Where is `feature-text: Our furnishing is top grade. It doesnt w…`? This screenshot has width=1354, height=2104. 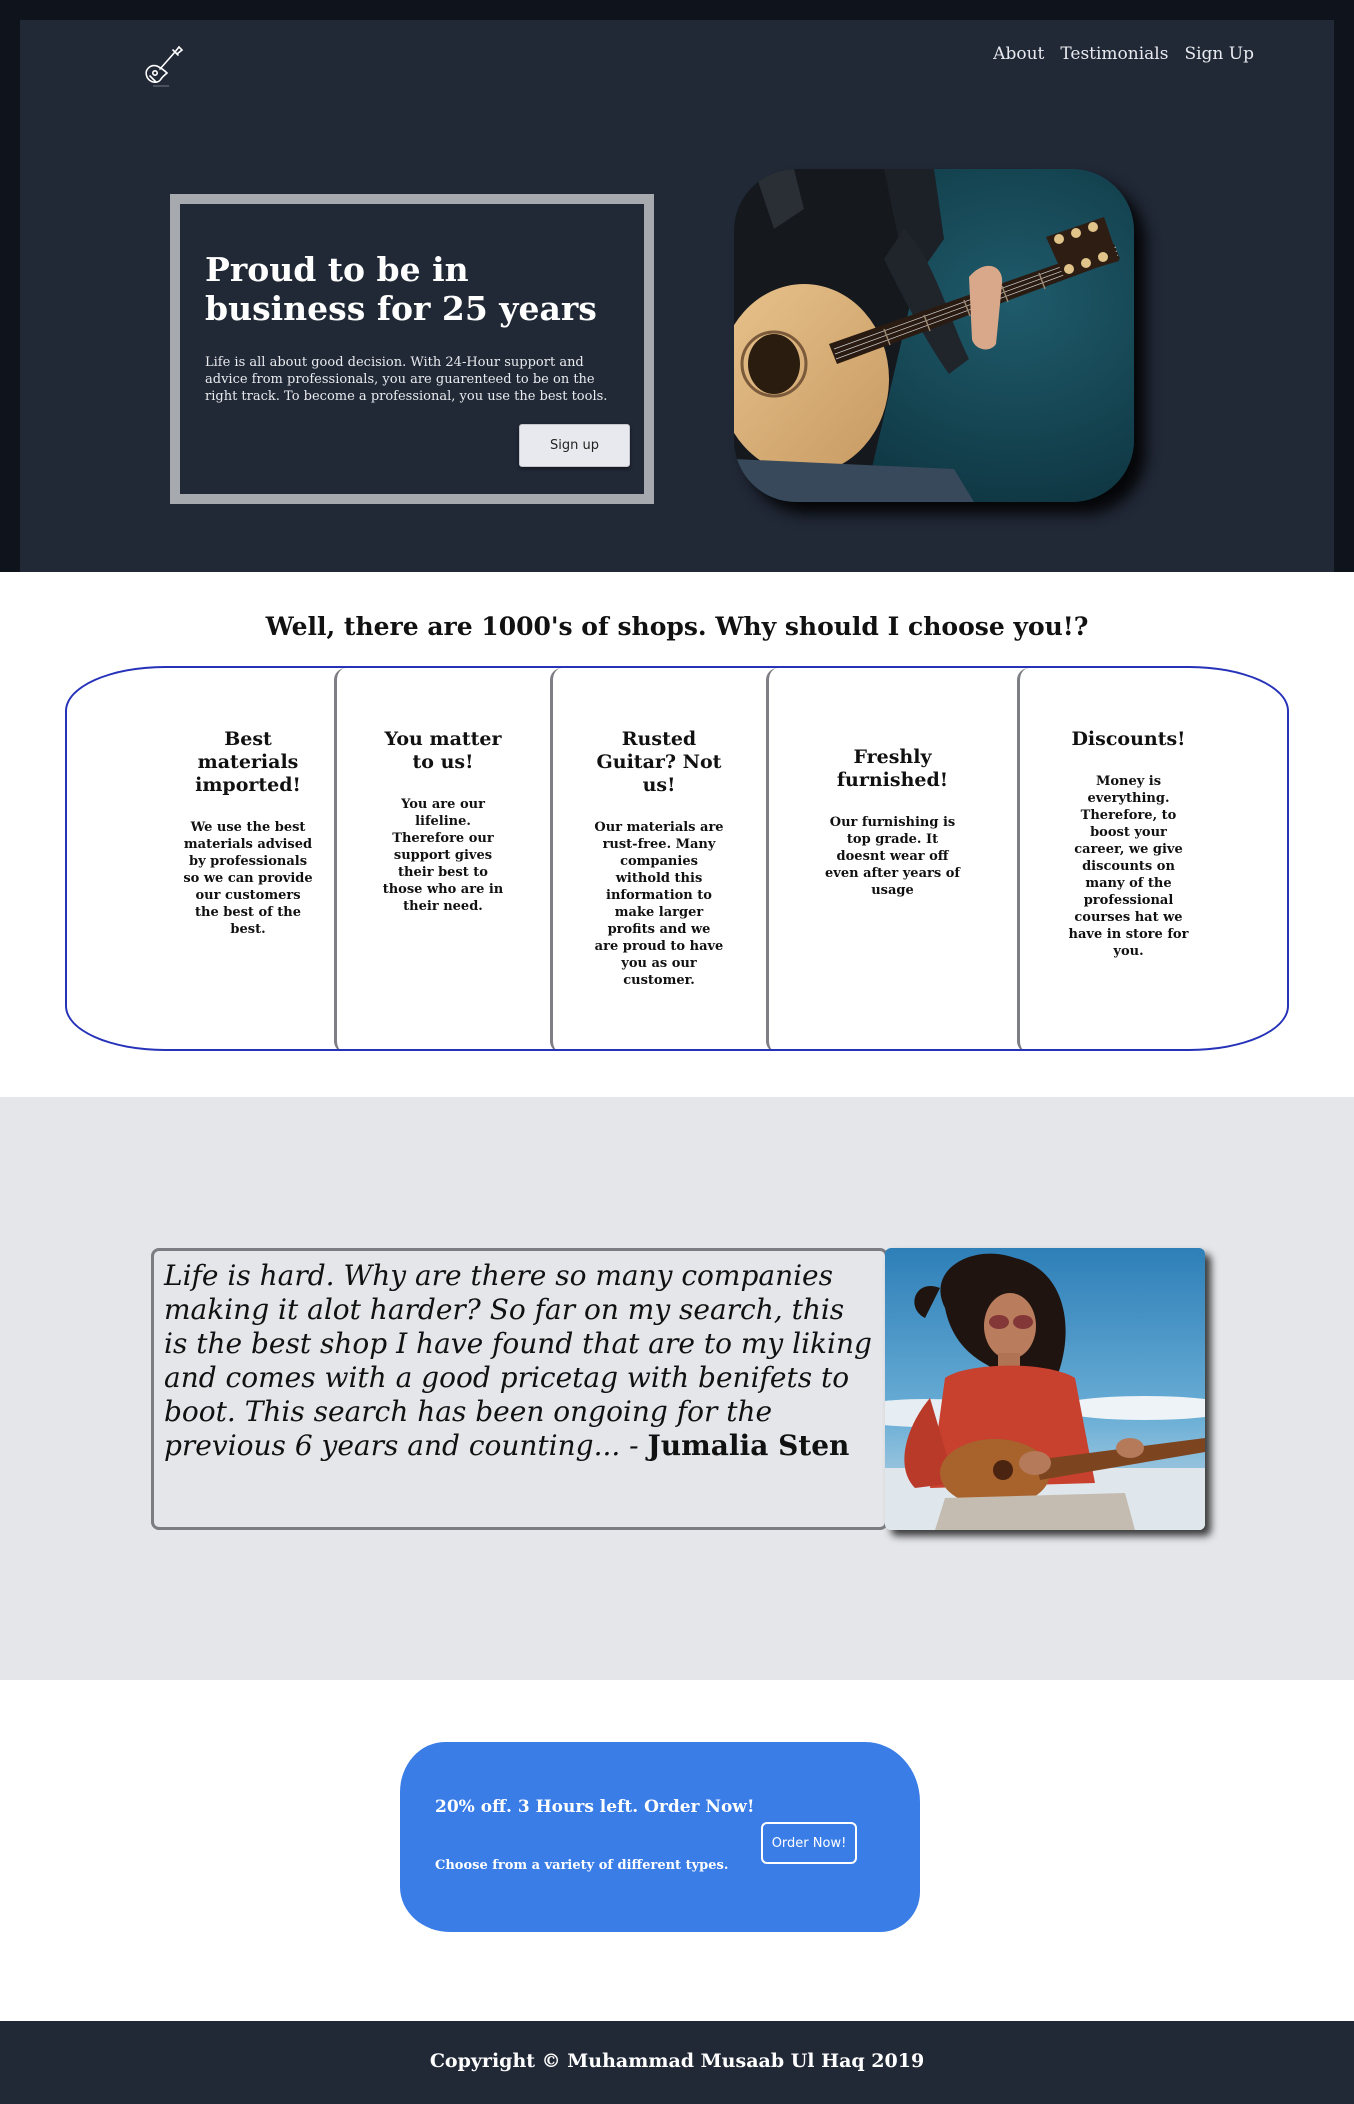 feature-text: Our furnishing is top grade. It doesnt w… is located at coordinates (892, 856).